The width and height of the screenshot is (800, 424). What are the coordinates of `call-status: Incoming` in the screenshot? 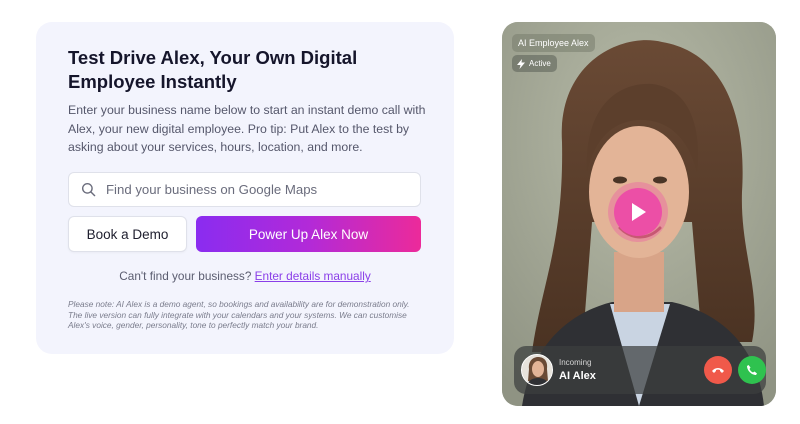 It's located at (575, 362).